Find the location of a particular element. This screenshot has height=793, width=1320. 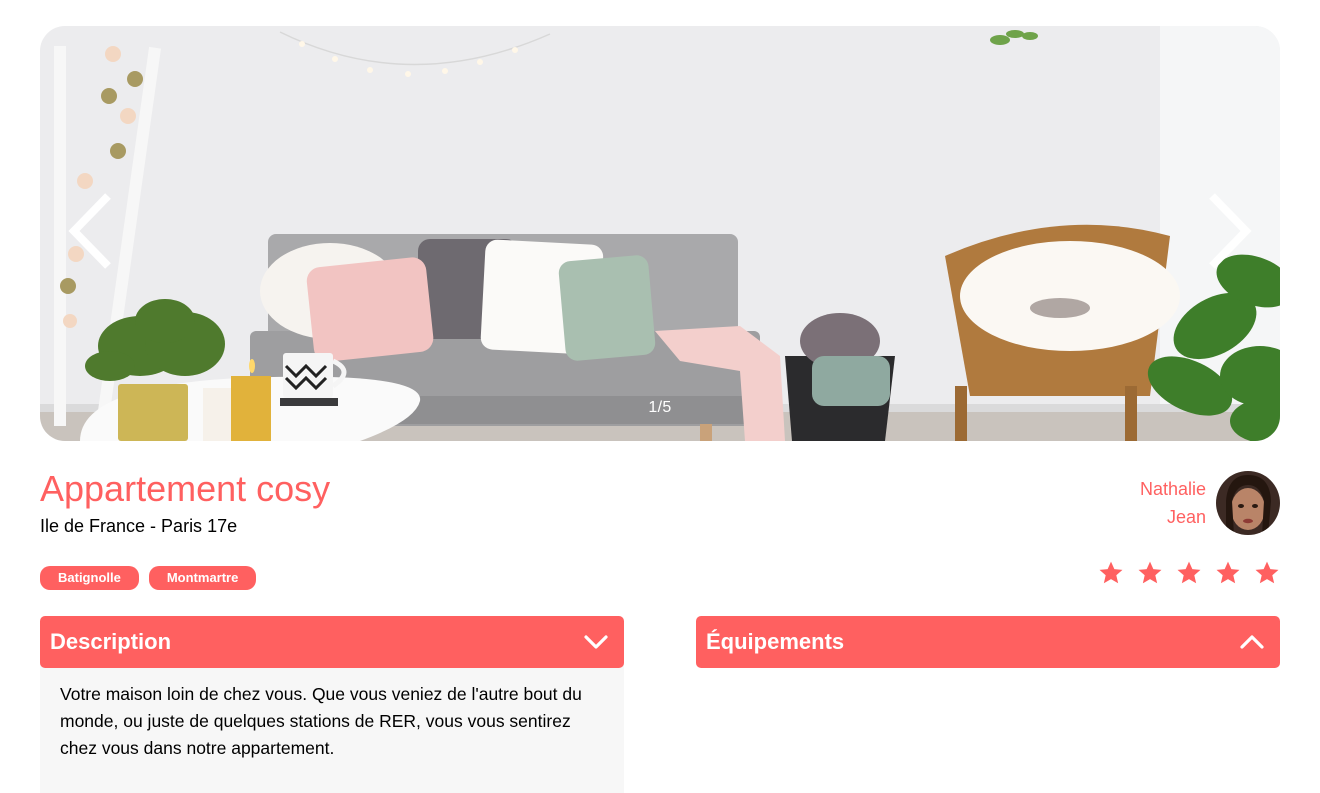

listing-location: Ile de France - Paris 17e is located at coordinates (139, 526).